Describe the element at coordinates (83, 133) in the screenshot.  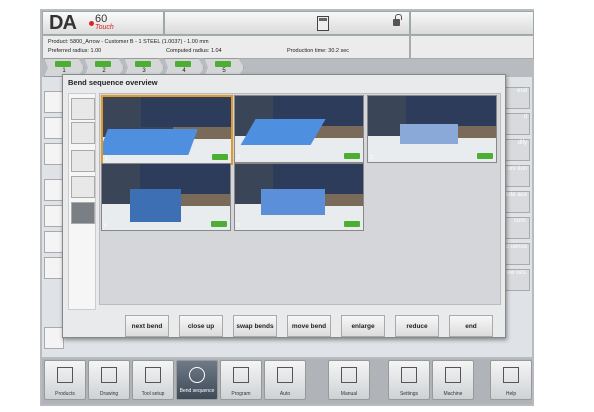
I see `3d-view-icon` at that location.